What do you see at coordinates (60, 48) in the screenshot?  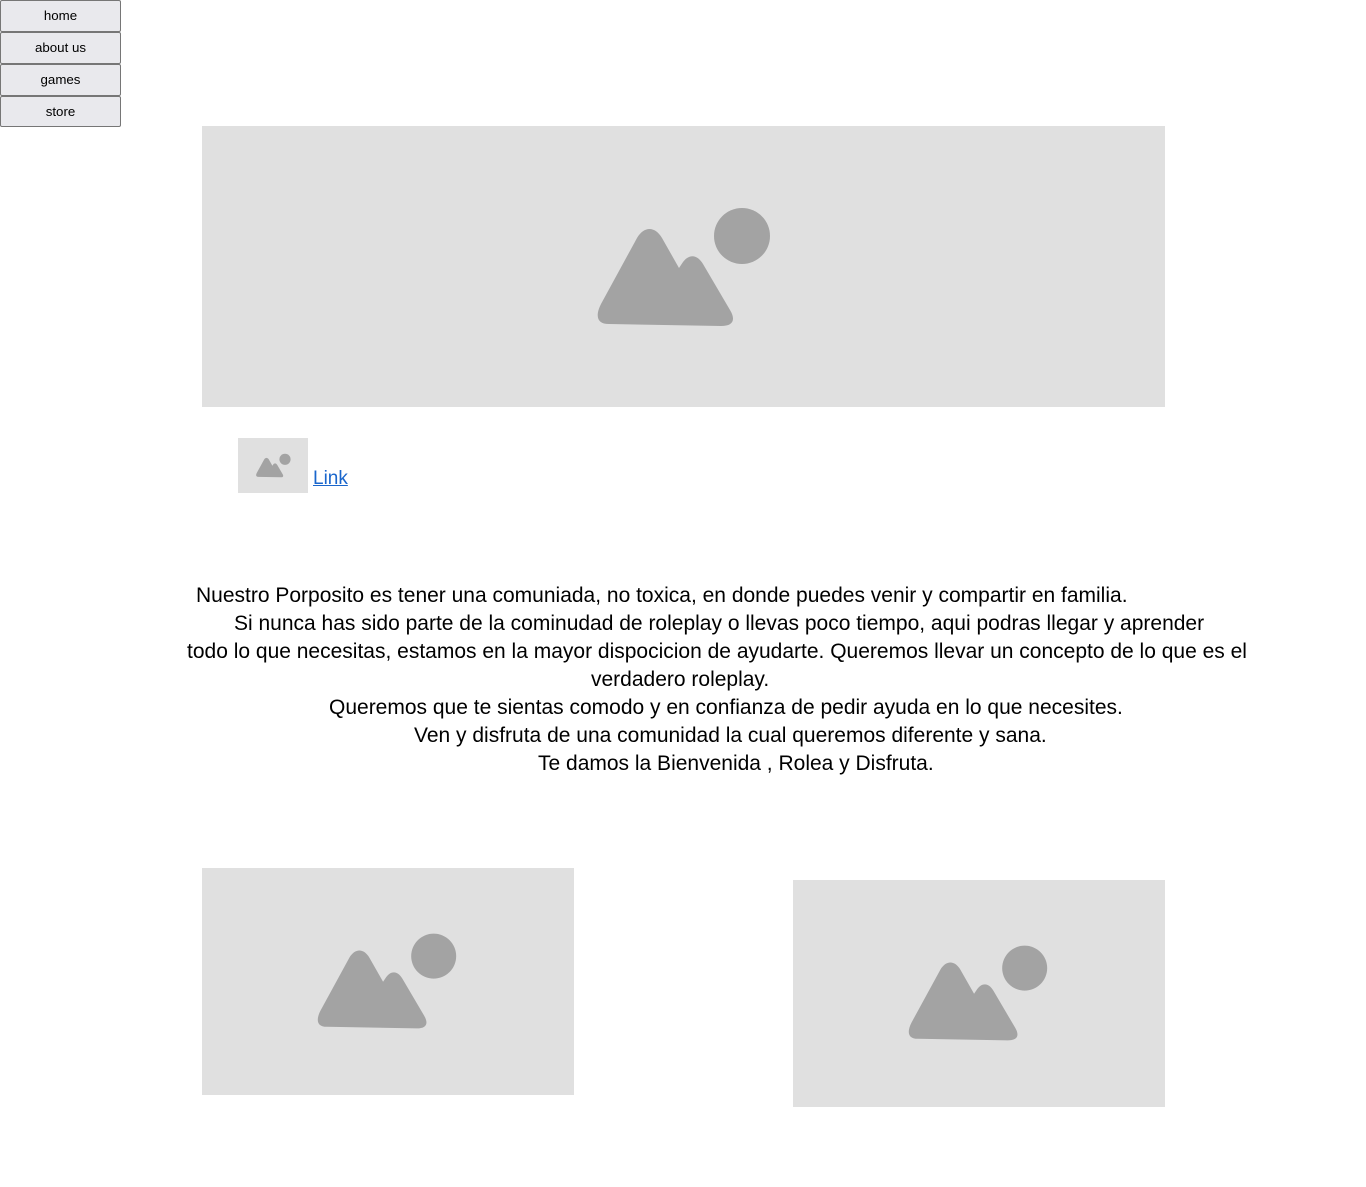 I see `nav-about-button: about us` at bounding box center [60, 48].